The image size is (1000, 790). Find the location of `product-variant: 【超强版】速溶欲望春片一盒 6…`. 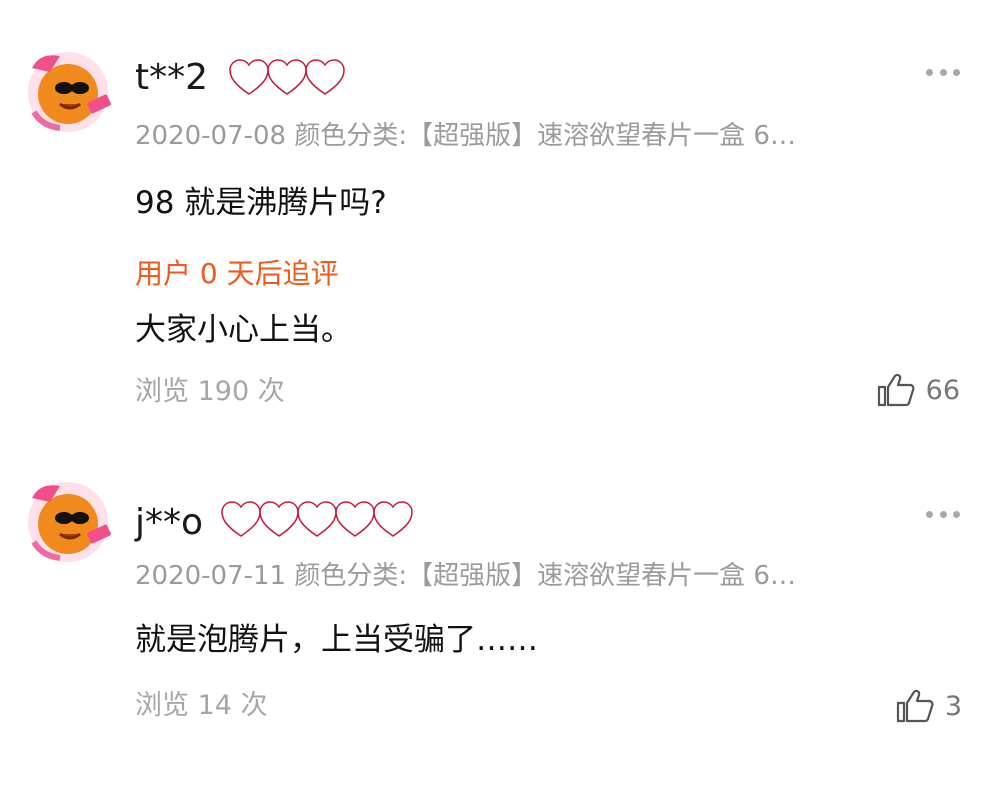

product-variant: 【超强版】速溶欲望春片一盒 6… is located at coordinates (601, 576).